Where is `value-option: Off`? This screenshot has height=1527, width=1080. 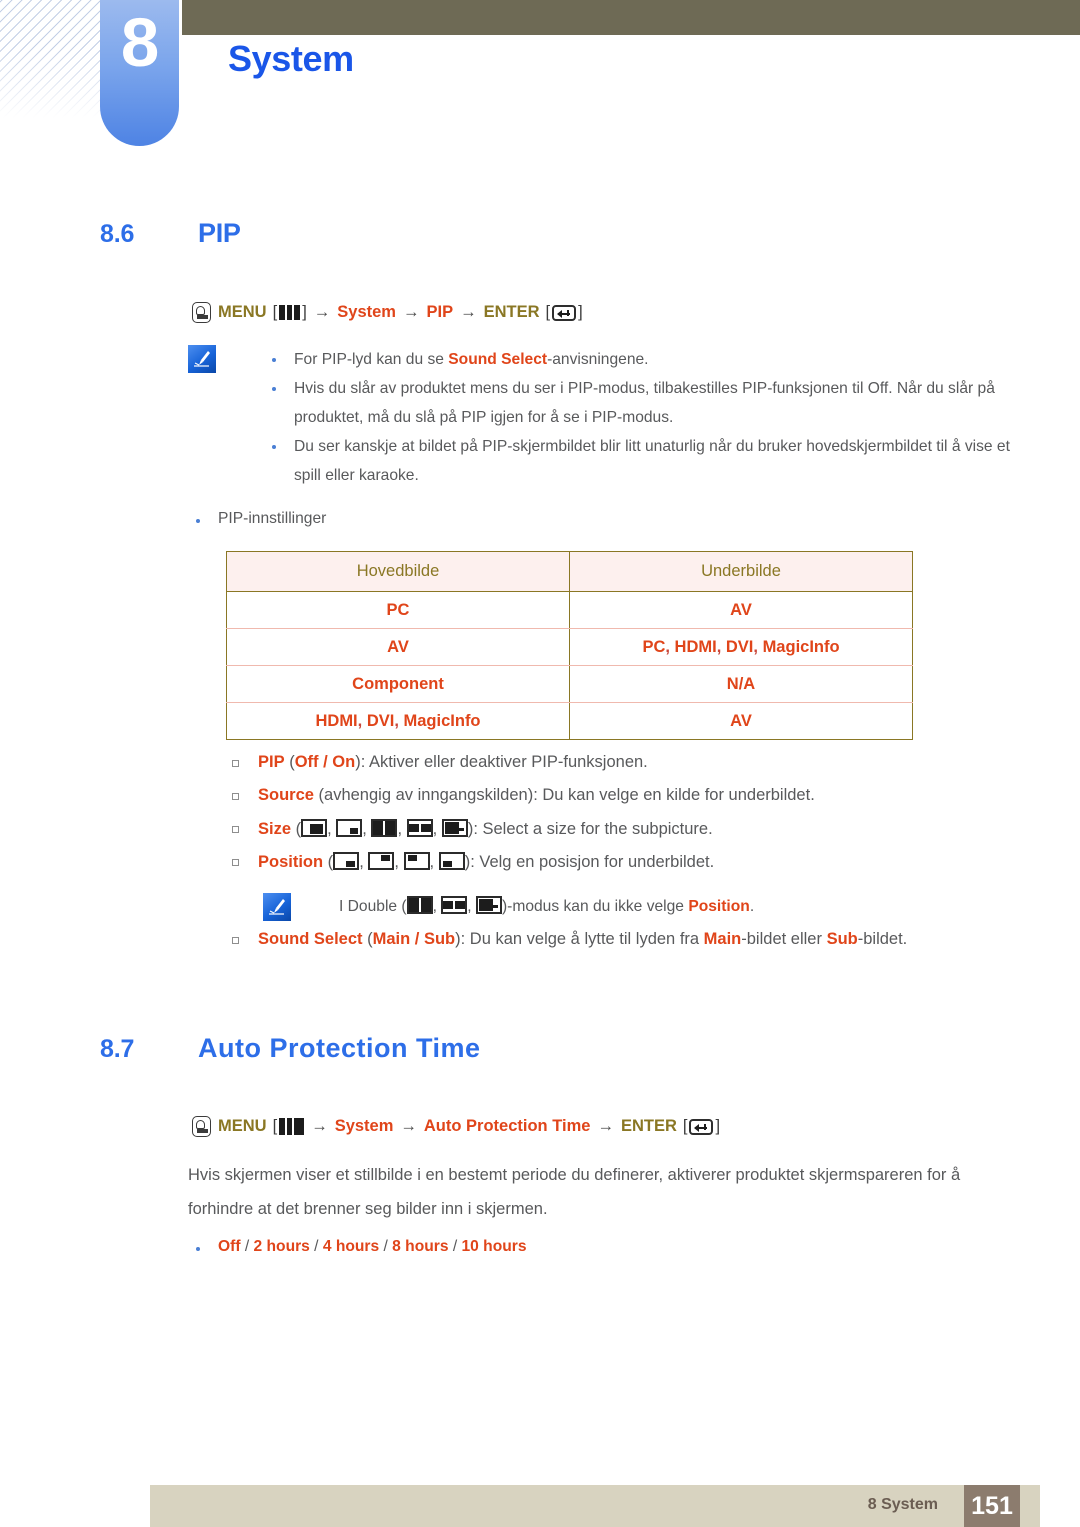 value-option: Off is located at coordinates (229, 1246).